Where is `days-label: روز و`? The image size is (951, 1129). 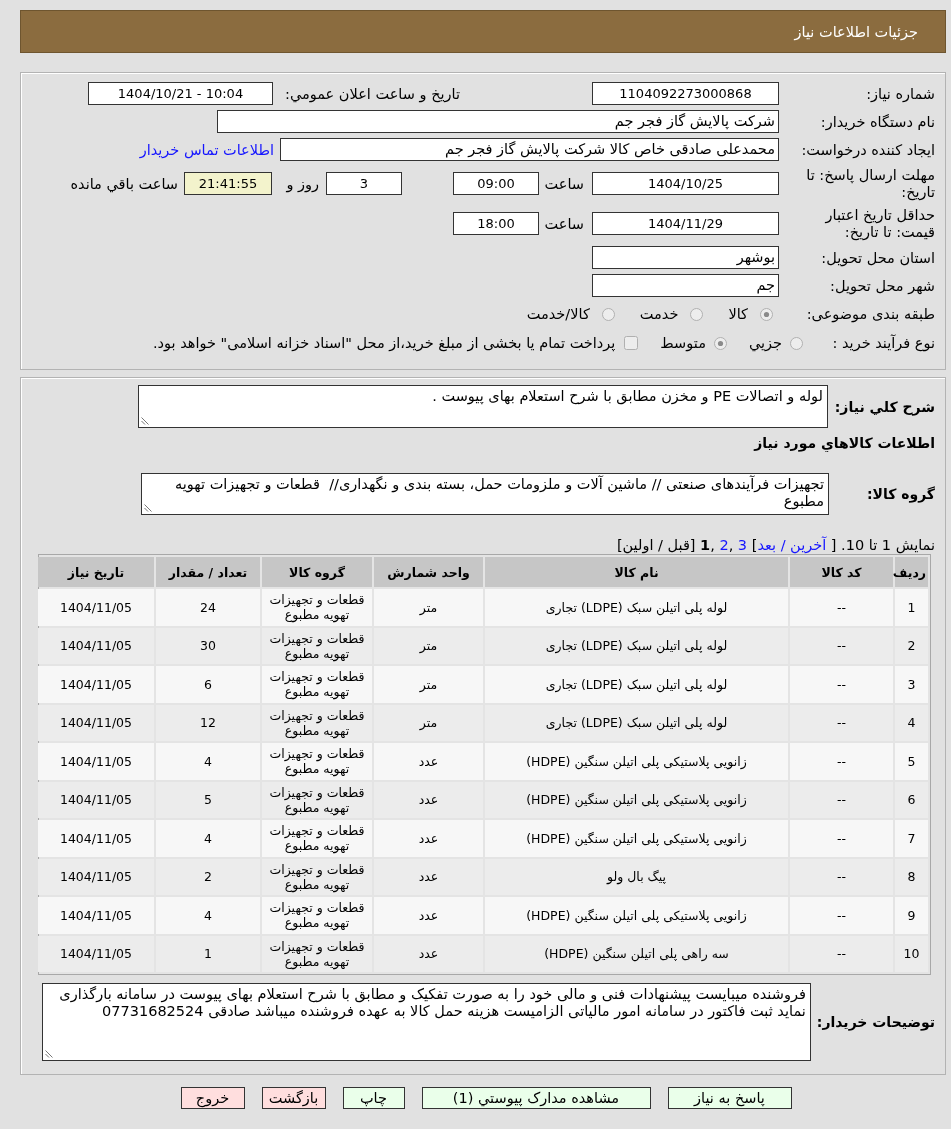 days-label: روز و is located at coordinates (302, 183).